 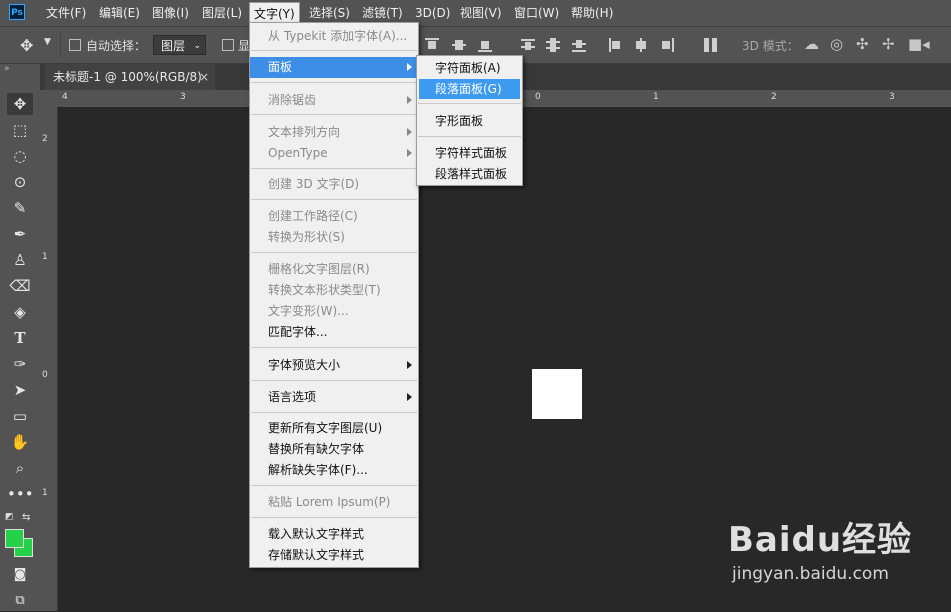 I want to click on scale-3d-icon: ■◂, so click(x=919, y=44).